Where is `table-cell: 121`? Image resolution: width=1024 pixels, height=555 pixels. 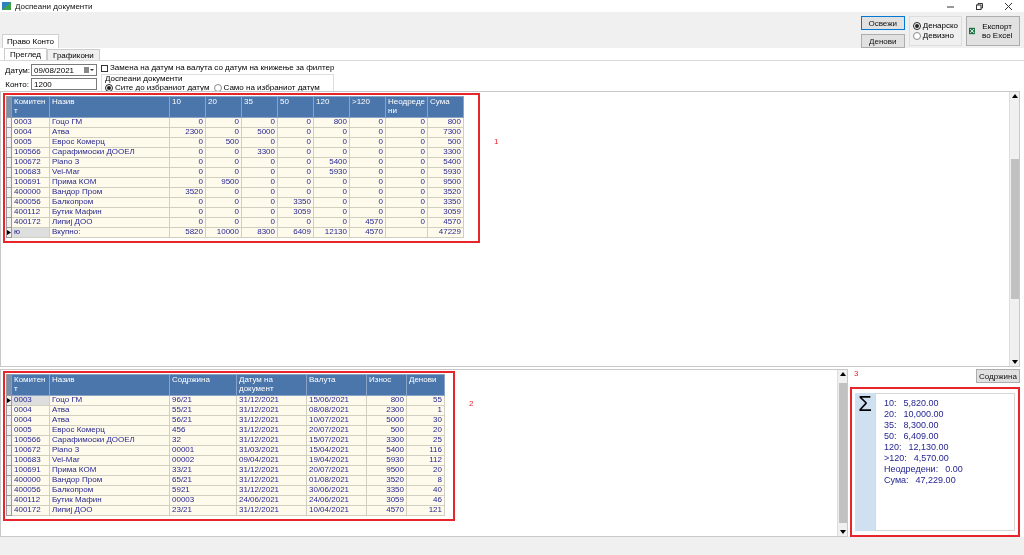
table-cell: 121 is located at coordinates (425, 510).